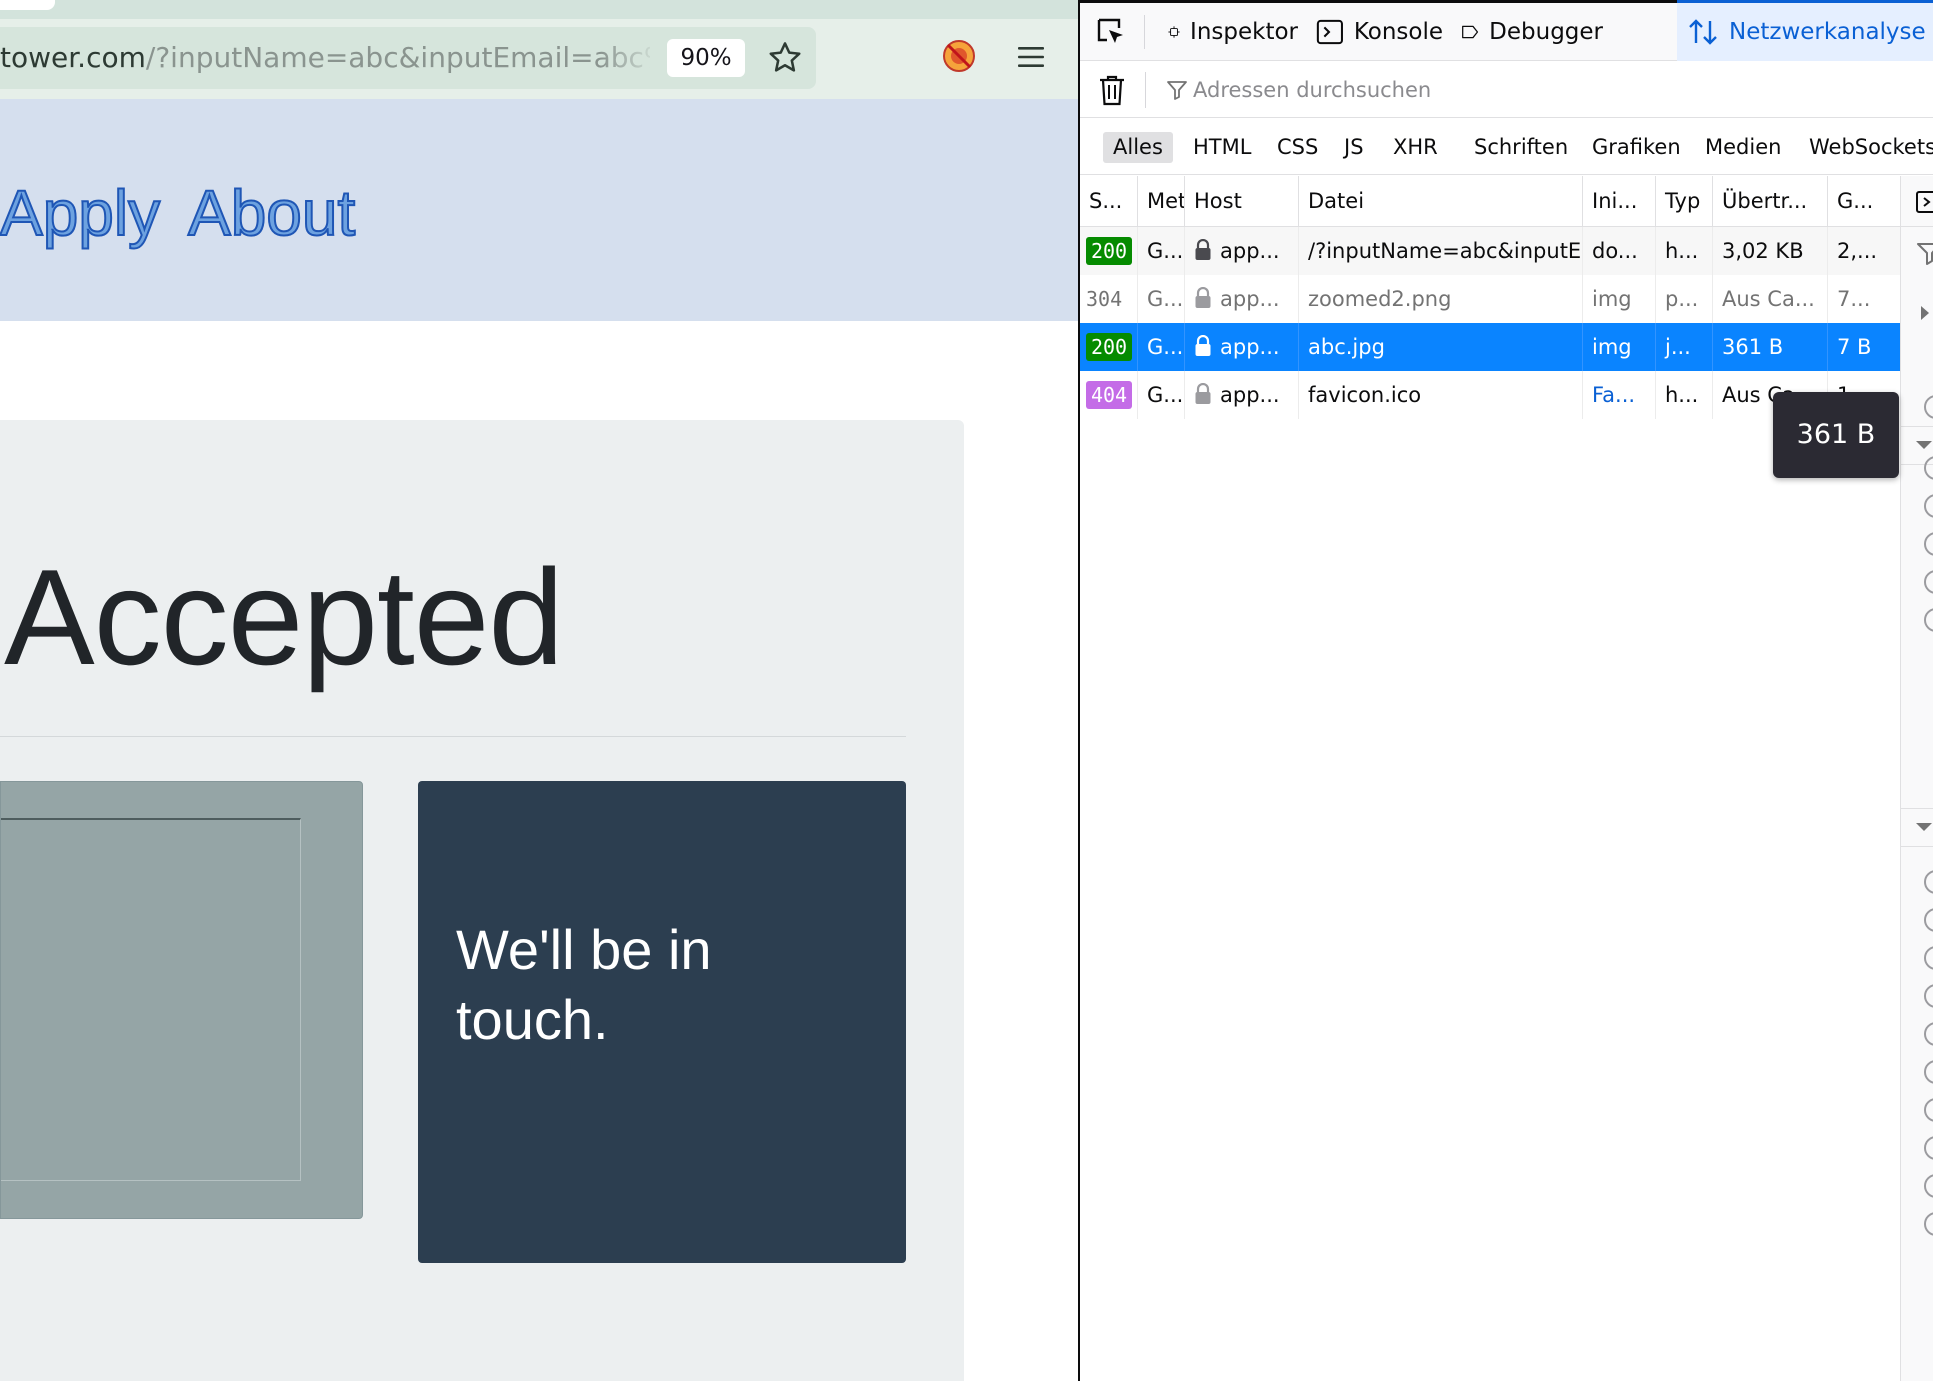 Image resolution: width=1933 pixels, height=1381 pixels. I want to click on tab-network: Netzwerkanalyse, so click(1805, 30).